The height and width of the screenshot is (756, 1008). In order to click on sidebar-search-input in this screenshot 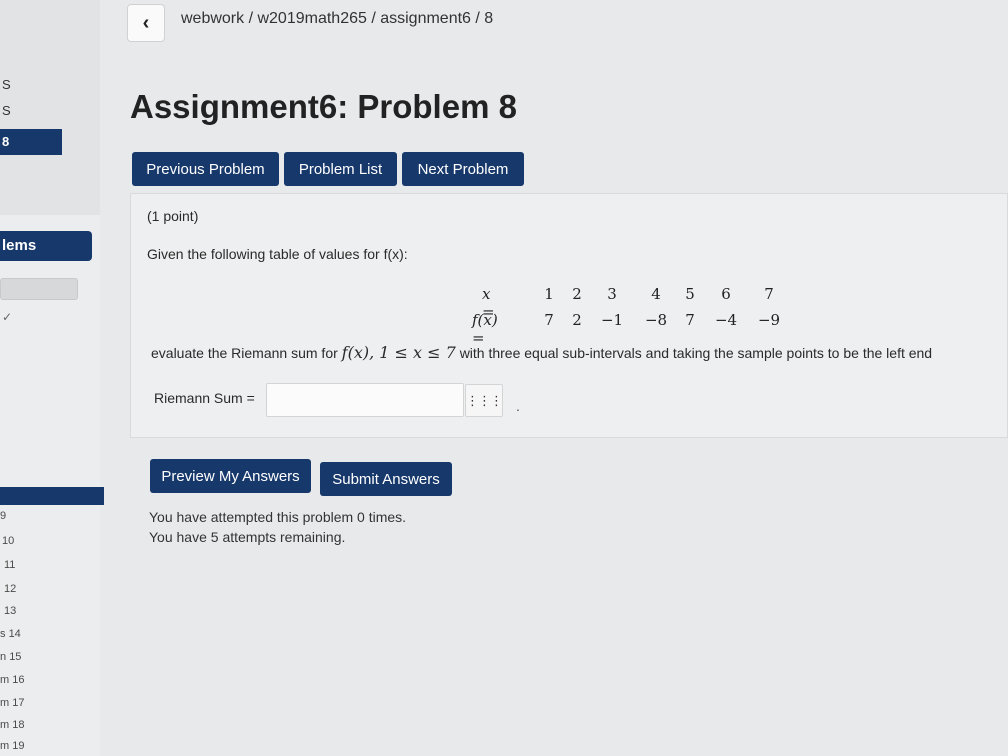, I will do `click(39, 289)`.